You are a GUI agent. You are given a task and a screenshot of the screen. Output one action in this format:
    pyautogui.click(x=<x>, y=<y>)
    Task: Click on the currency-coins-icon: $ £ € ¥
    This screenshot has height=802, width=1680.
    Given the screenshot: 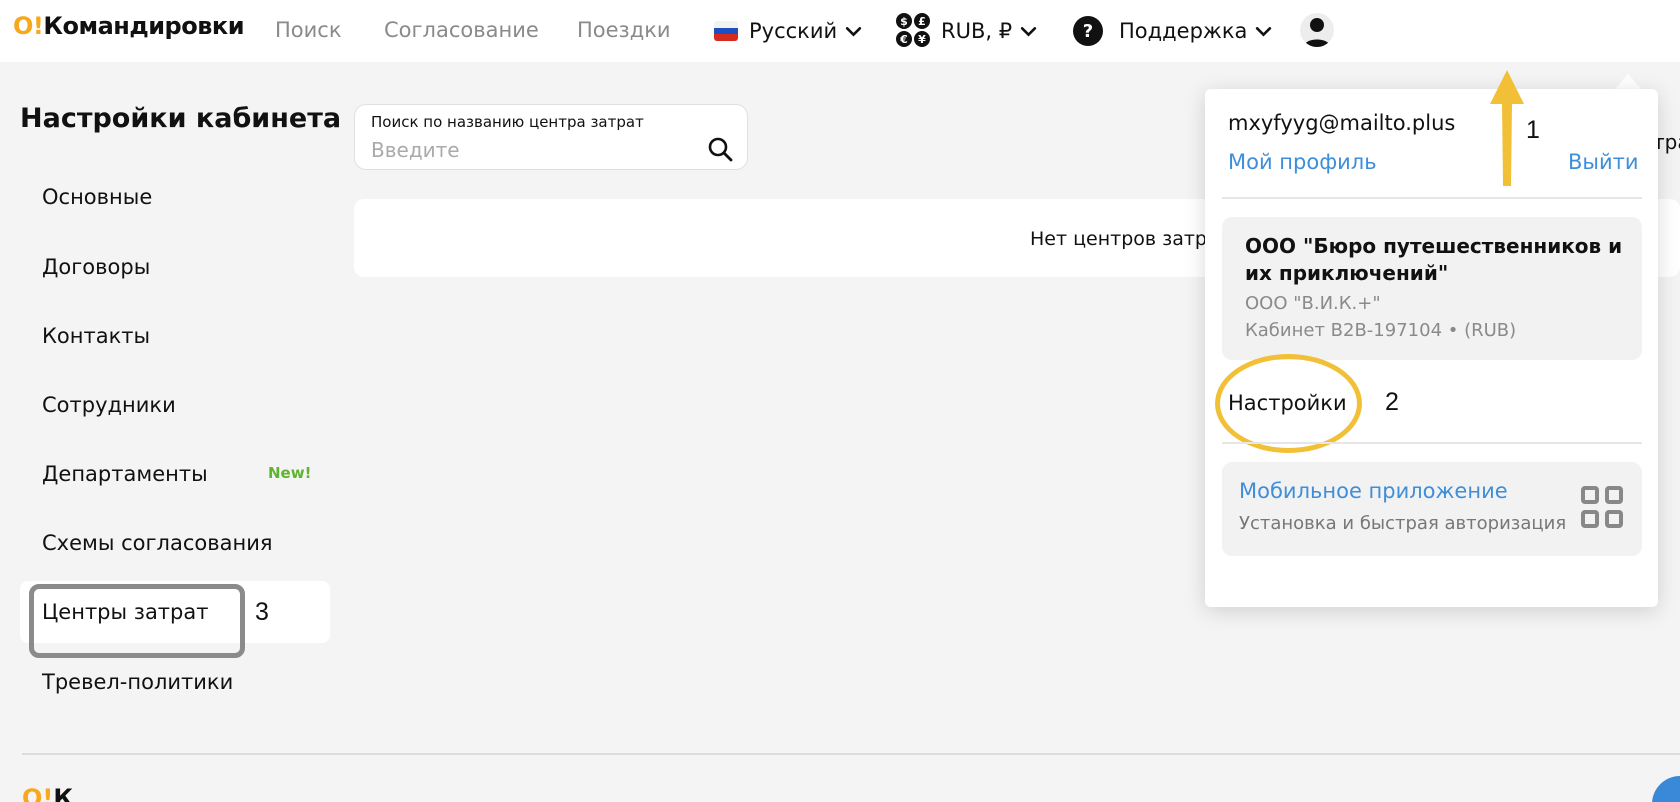 What is the action you would take?
    pyautogui.click(x=914, y=31)
    